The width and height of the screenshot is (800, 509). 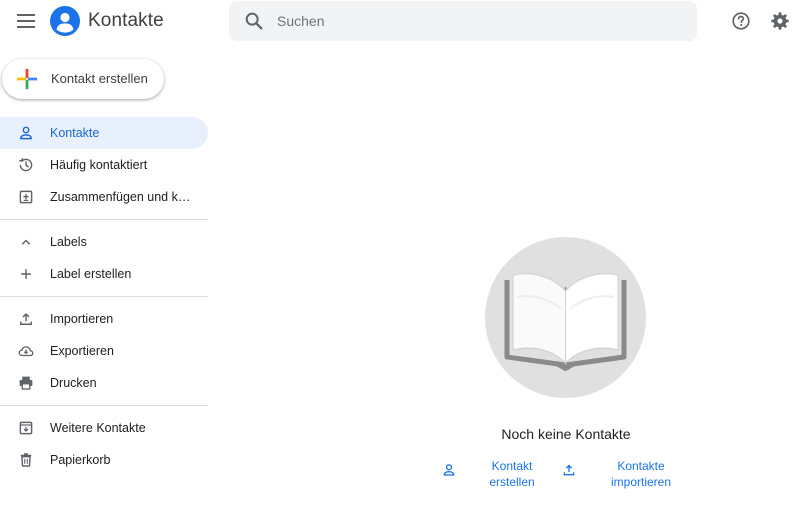 I want to click on history-icon, so click(x=26, y=165).